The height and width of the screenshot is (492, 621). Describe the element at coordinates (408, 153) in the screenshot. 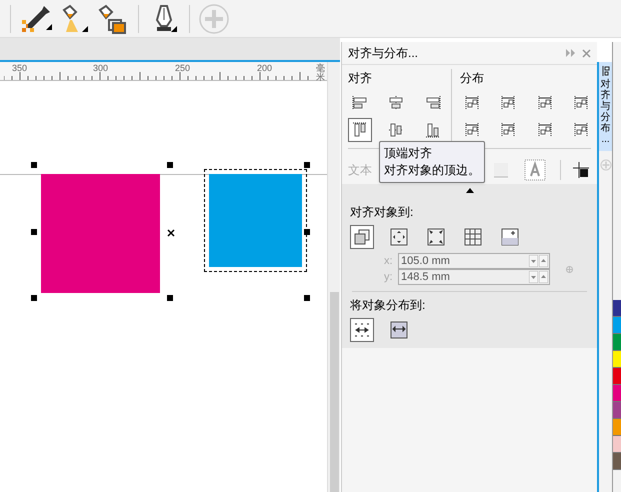

I see `tooltip-title: 顶端对齐` at that location.